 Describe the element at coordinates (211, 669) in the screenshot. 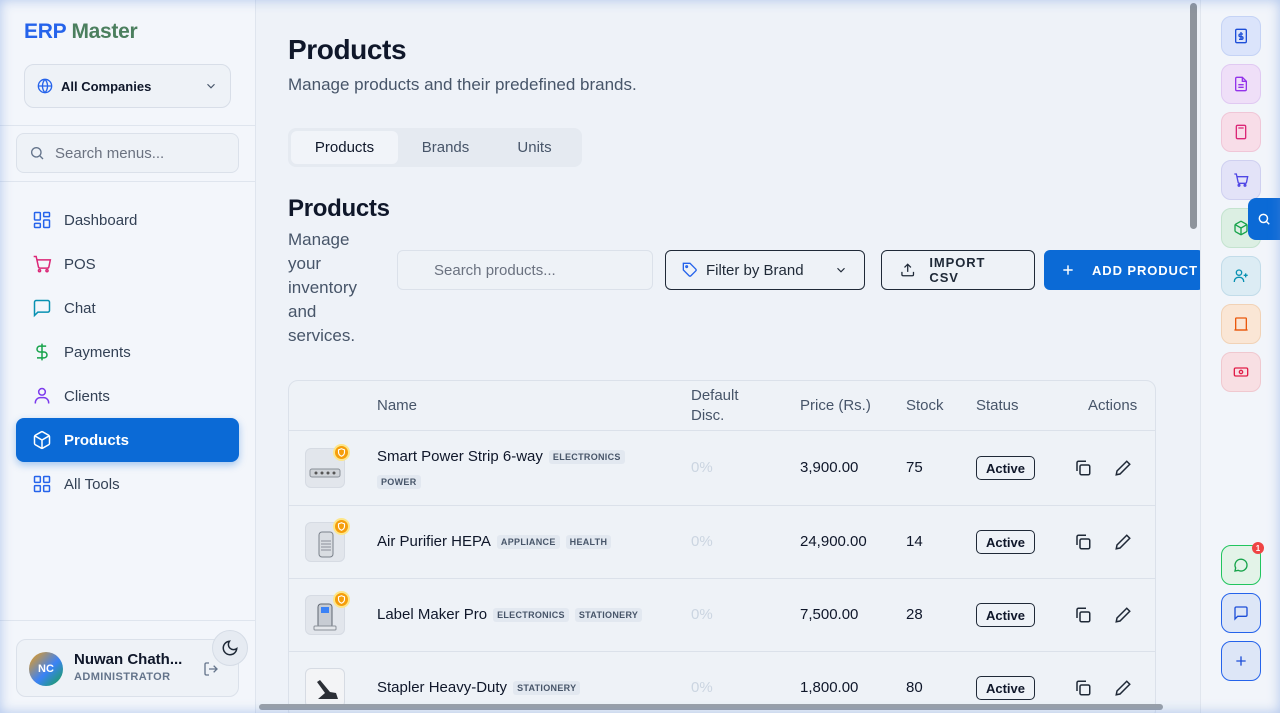

I see `logout-icon` at that location.